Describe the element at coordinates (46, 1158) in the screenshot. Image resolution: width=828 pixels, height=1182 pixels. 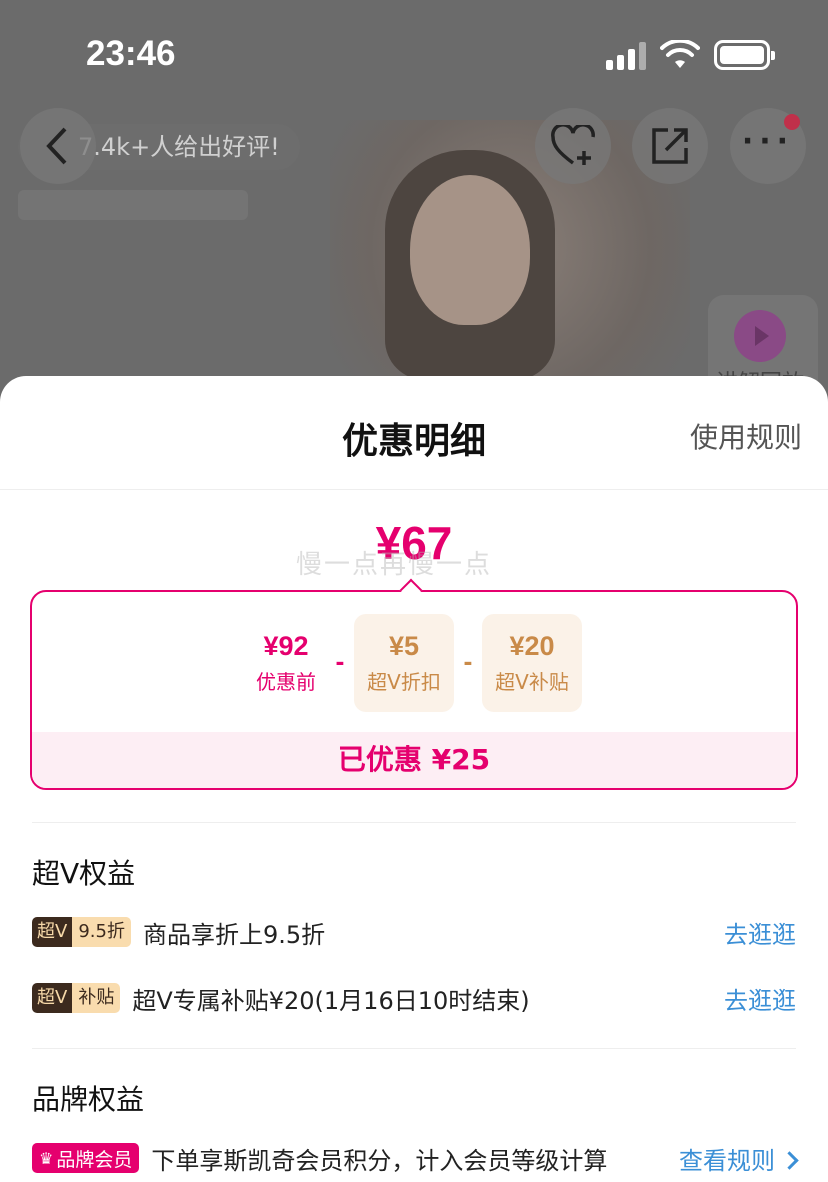
I see `crown-icon: ♛` at that location.